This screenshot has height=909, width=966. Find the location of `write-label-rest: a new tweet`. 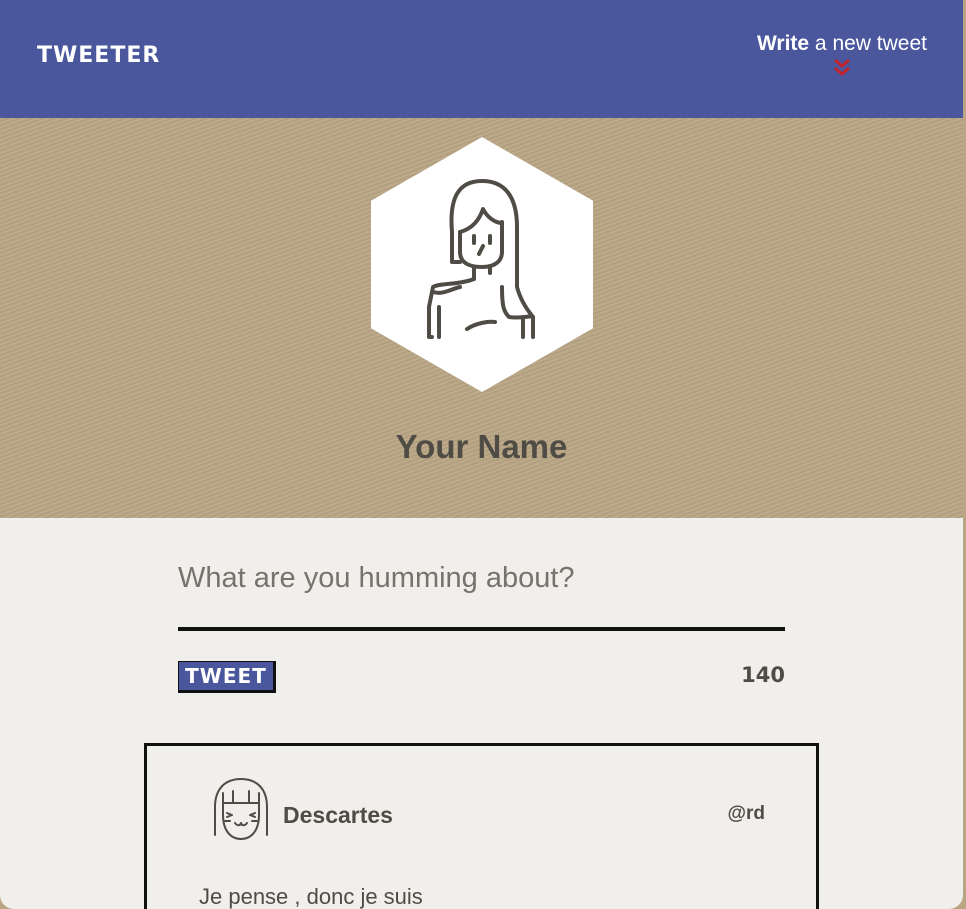

write-label-rest: a new tweet is located at coordinates (868, 43).